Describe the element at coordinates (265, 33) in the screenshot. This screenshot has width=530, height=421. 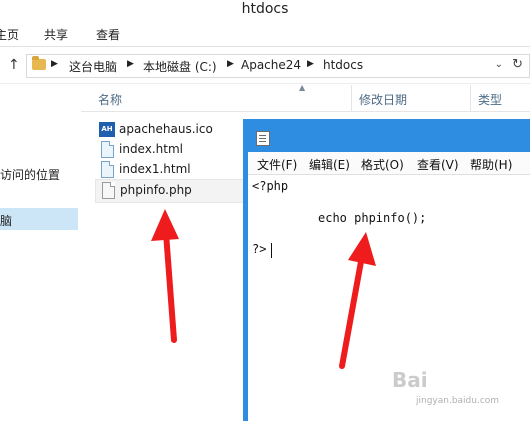
I see `ribbon-tabs: 主页 共享 查看` at that location.